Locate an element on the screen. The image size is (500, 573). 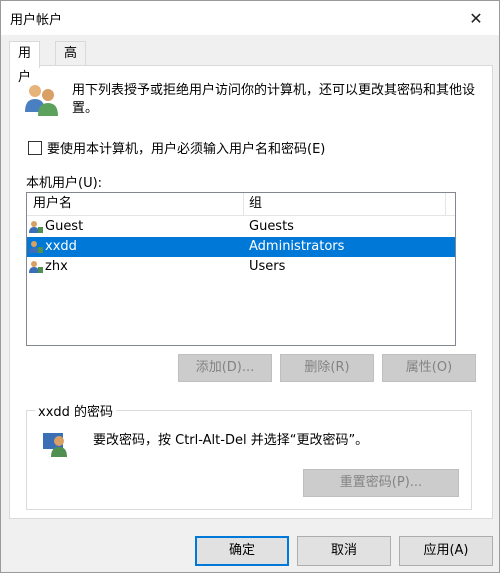
title-bar: 用户帐户 ✕ is located at coordinates (250, 18).